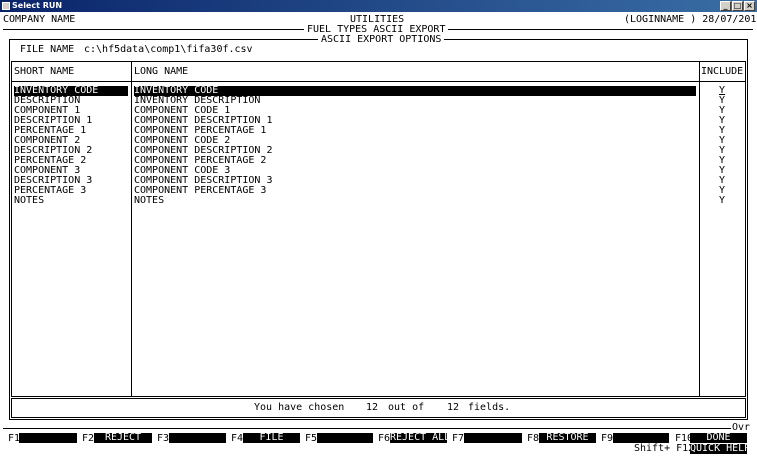 The height and width of the screenshot is (457, 757). Describe the element at coordinates (741, 427) in the screenshot. I see `overwrite-indicator: Ovr` at that location.